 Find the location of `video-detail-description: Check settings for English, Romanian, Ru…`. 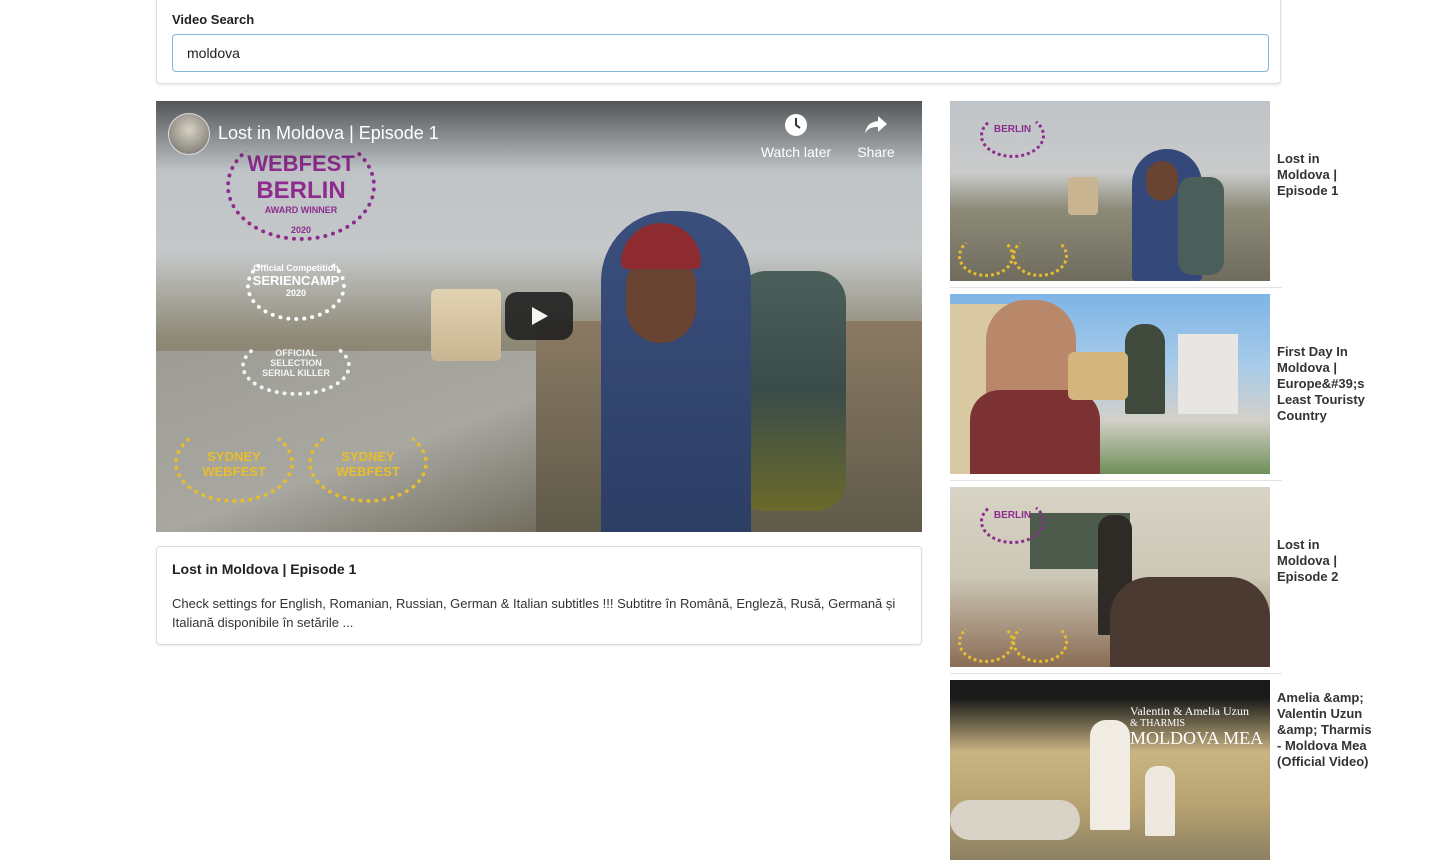

video-detail-description: Check settings for English, Romanian, Ru… is located at coordinates (534, 613).